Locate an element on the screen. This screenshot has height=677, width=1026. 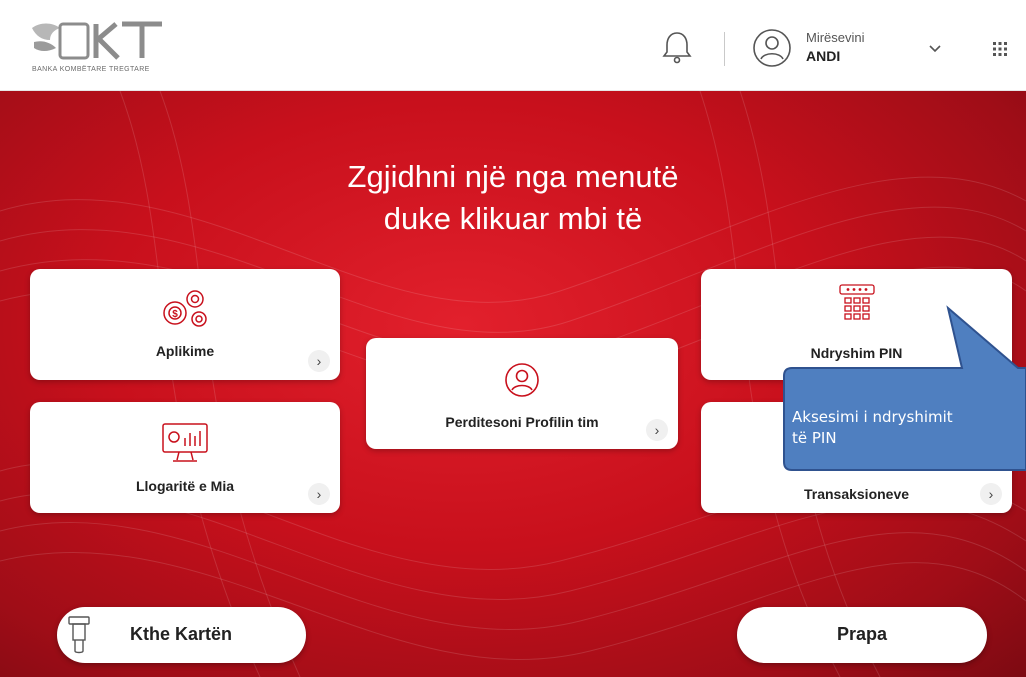
header-divider is located at coordinates (724, 49).